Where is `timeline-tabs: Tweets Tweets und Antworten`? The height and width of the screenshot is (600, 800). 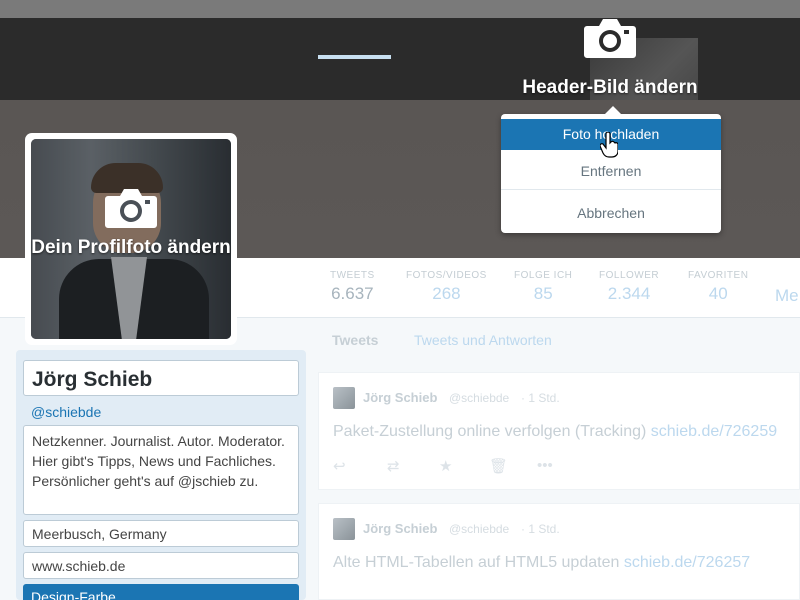
timeline-tabs: Tweets Tweets und Antworten is located at coordinates (559, 339).